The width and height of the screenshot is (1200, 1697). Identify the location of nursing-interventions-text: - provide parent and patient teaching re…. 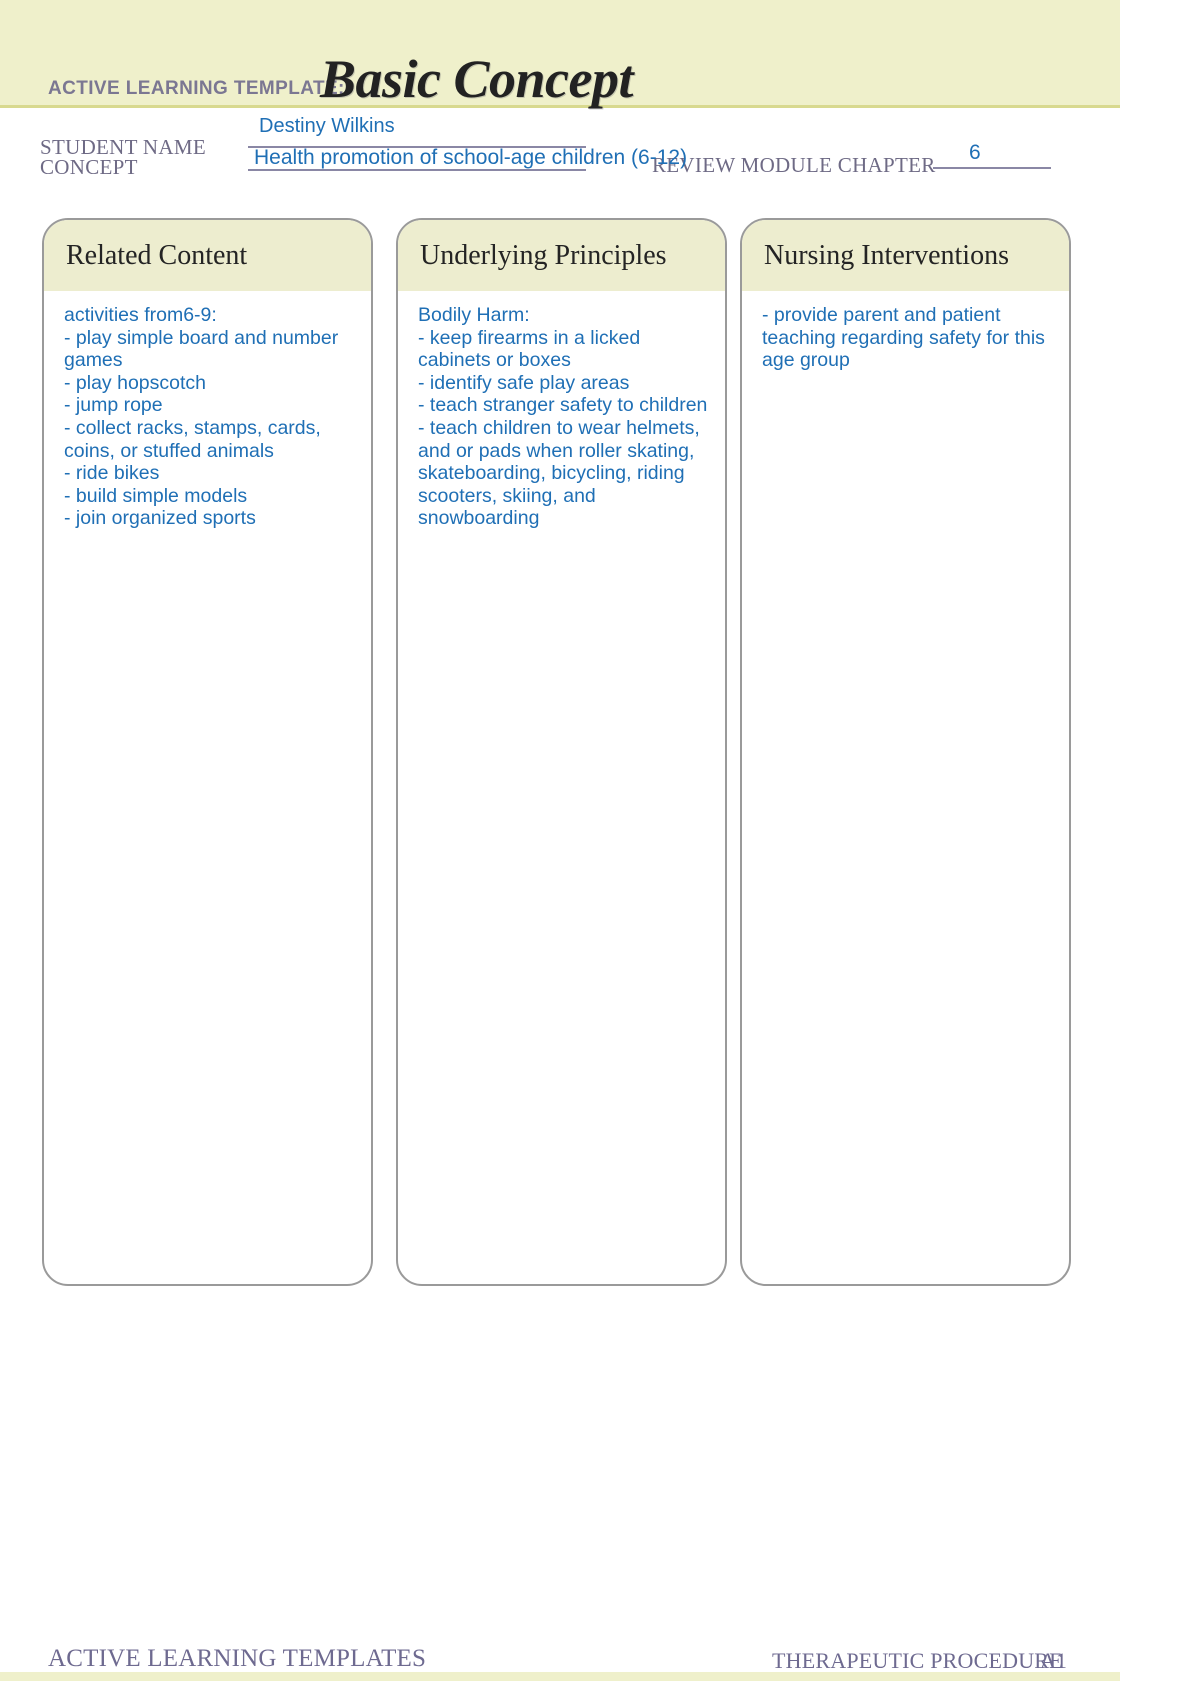
(905, 337).